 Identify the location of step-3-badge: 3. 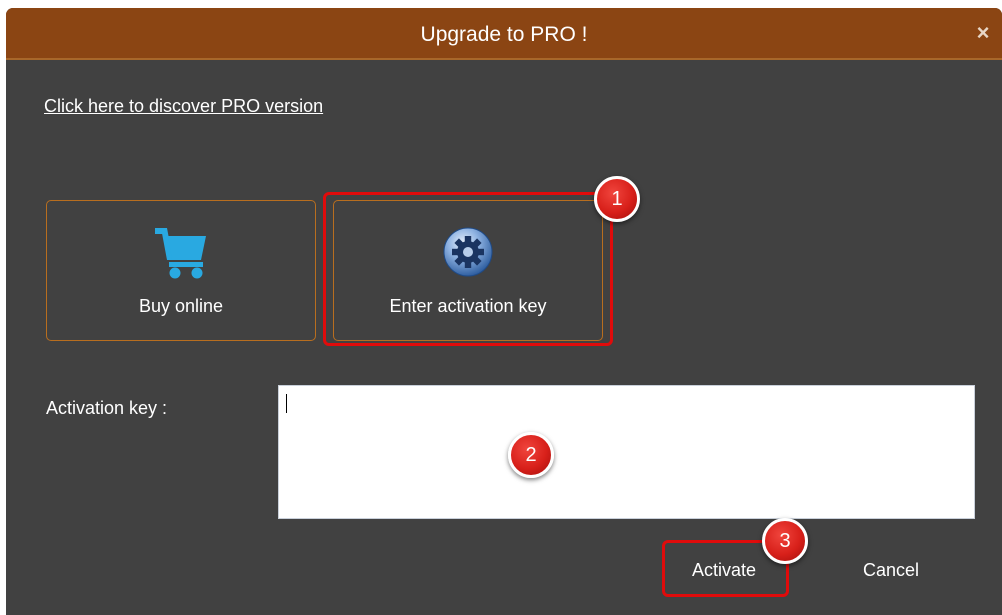
(785, 541).